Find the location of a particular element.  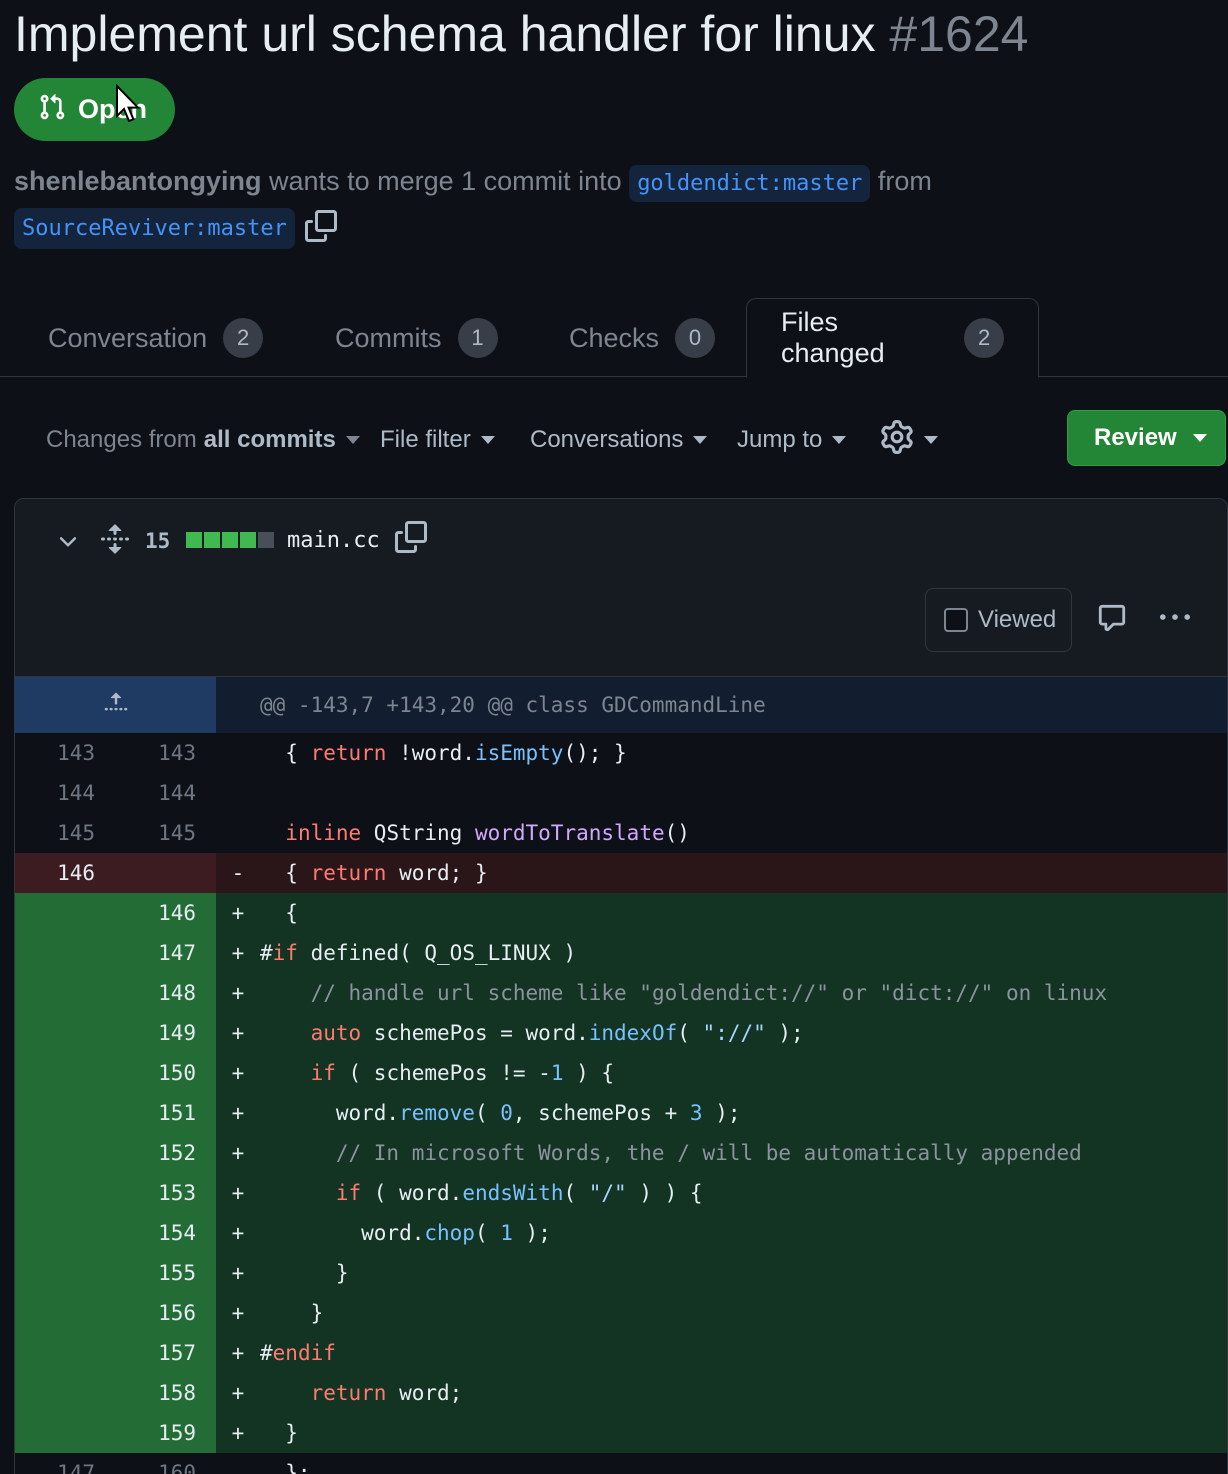

tab-count: 1 is located at coordinates (477, 338).